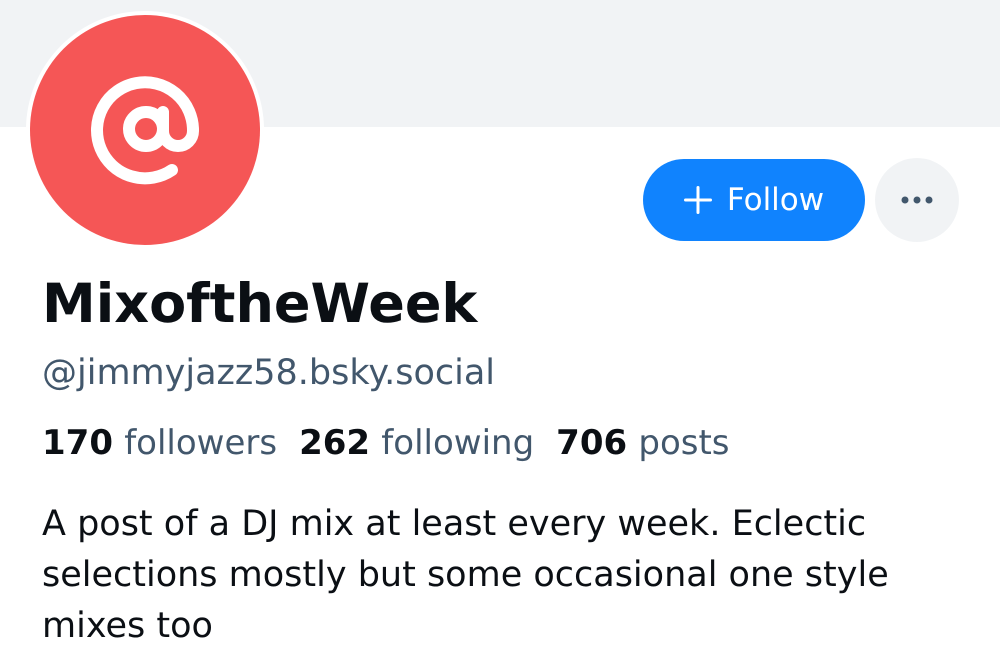  I want to click on stat-label: followers, so click(201, 443).